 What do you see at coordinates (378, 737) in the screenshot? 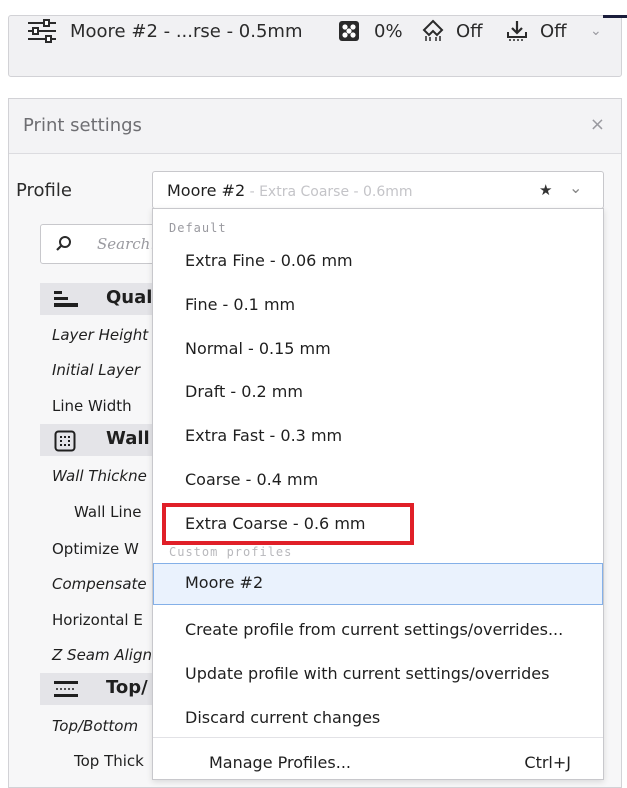
I see `menu-separator` at bounding box center [378, 737].